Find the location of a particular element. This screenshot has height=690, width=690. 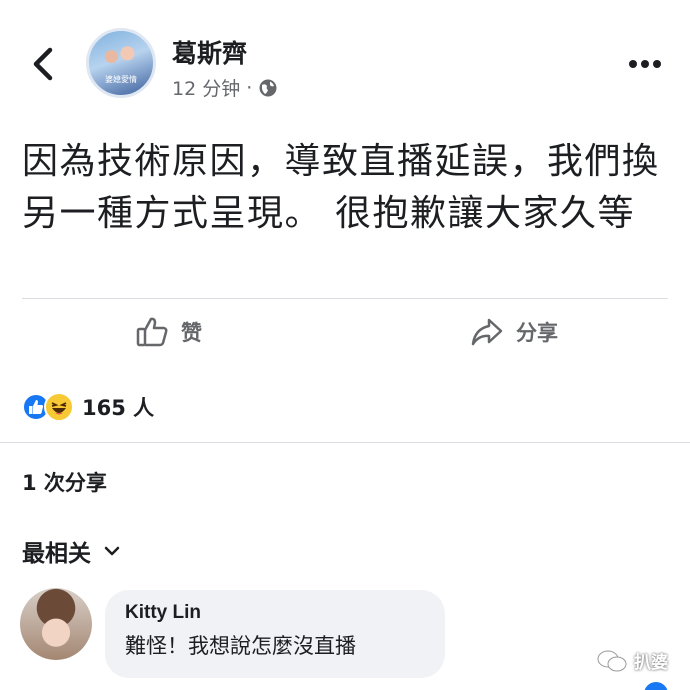

post-timestamp: 12 分钟 is located at coordinates (206, 87).